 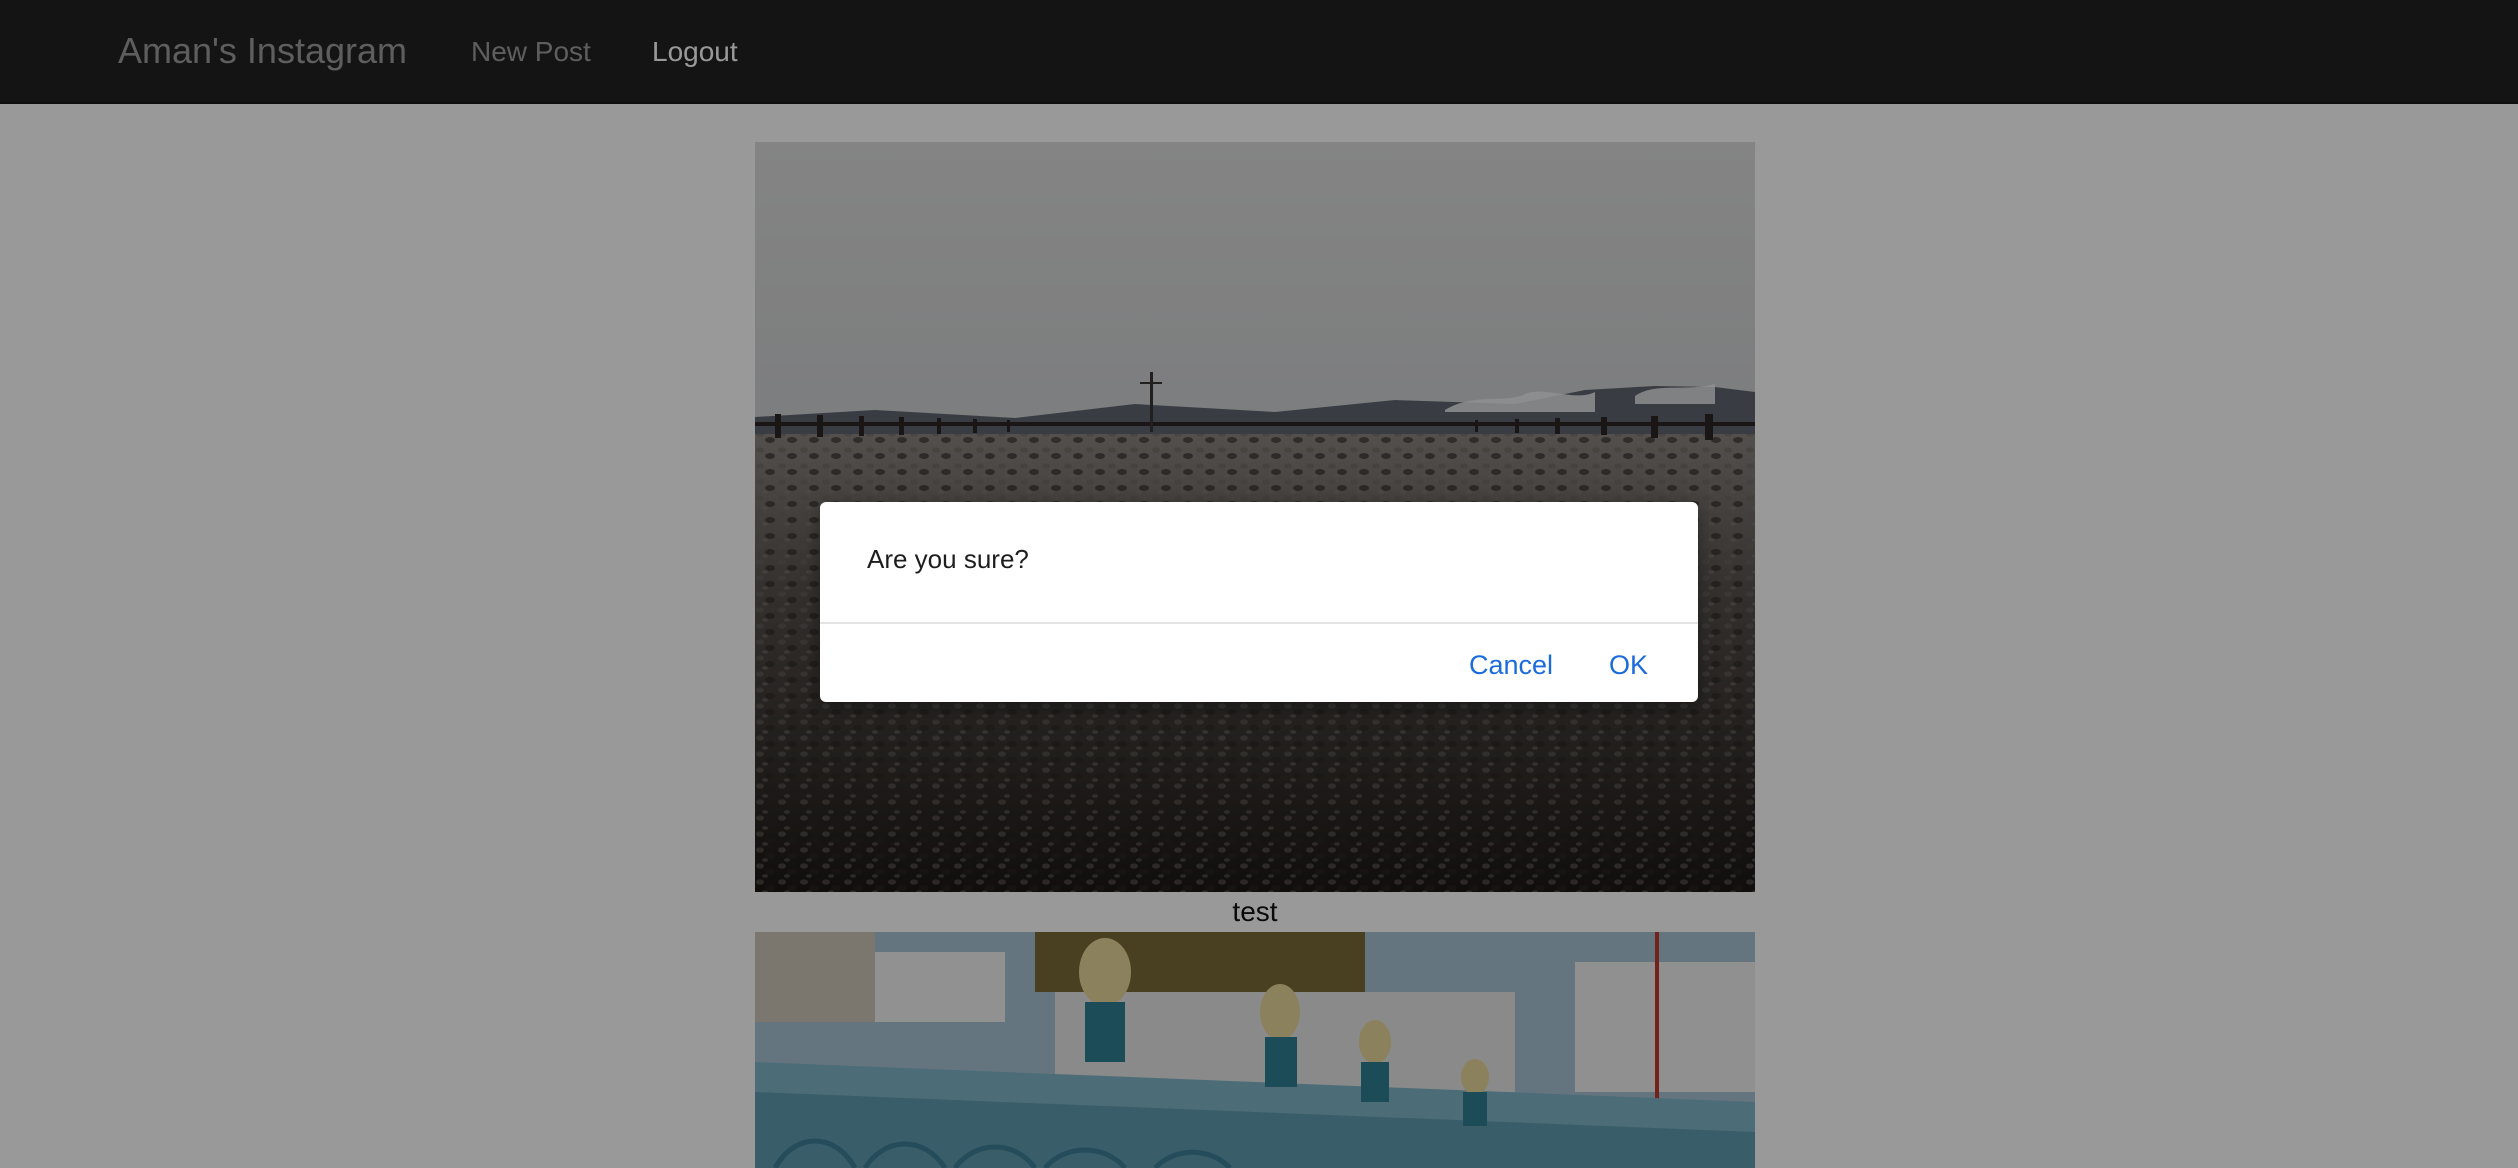 What do you see at coordinates (1259, 623) in the screenshot?
I see `dialog-divider` at bounding box center [1259, 623].